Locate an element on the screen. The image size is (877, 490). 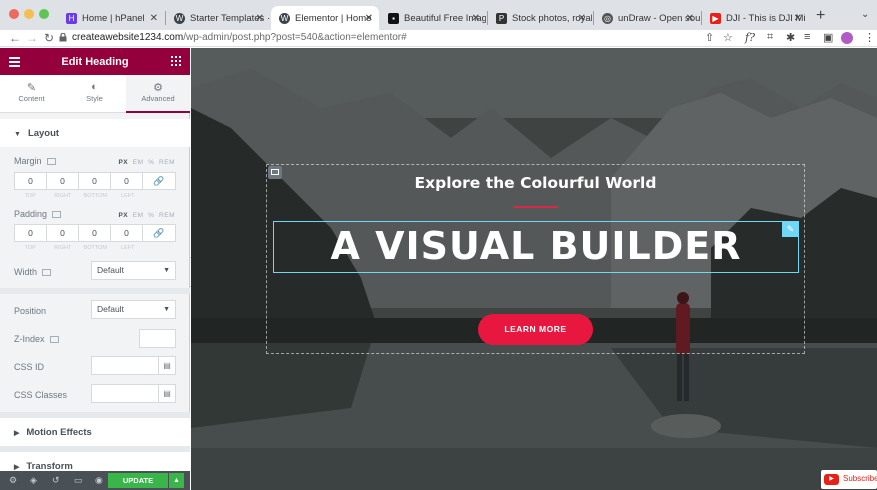
panel-title: Edit Heading is located at coordinates (95, 62).